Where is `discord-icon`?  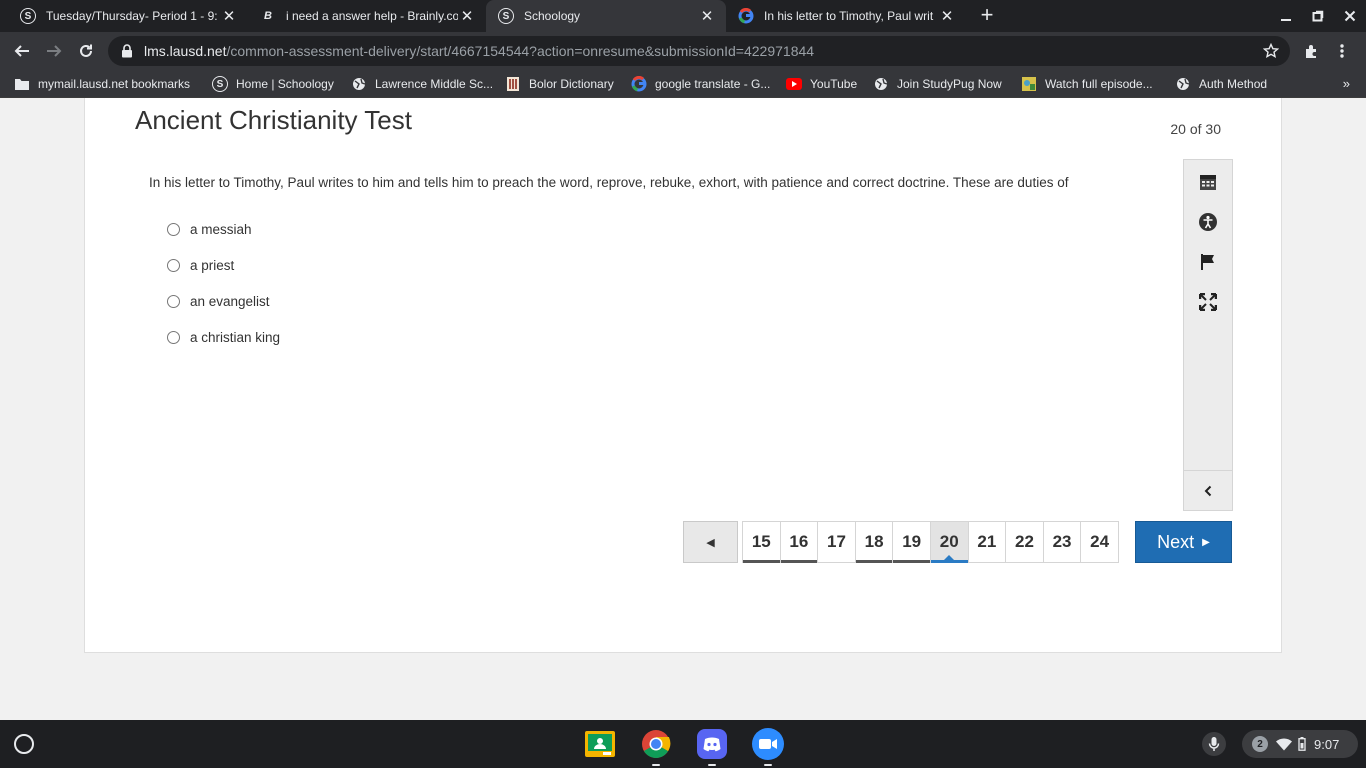
discord-icon is located at coordinates (712, 747).